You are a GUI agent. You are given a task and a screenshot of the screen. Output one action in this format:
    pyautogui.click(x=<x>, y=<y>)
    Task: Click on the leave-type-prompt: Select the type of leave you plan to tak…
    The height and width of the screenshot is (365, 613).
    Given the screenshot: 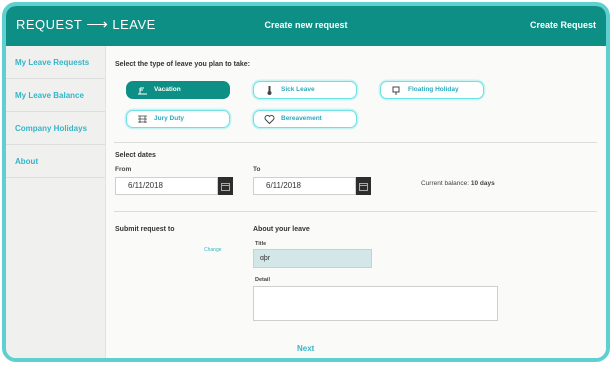 What is the action you would take?
    pyautogui.click(x=182, y=64)
    